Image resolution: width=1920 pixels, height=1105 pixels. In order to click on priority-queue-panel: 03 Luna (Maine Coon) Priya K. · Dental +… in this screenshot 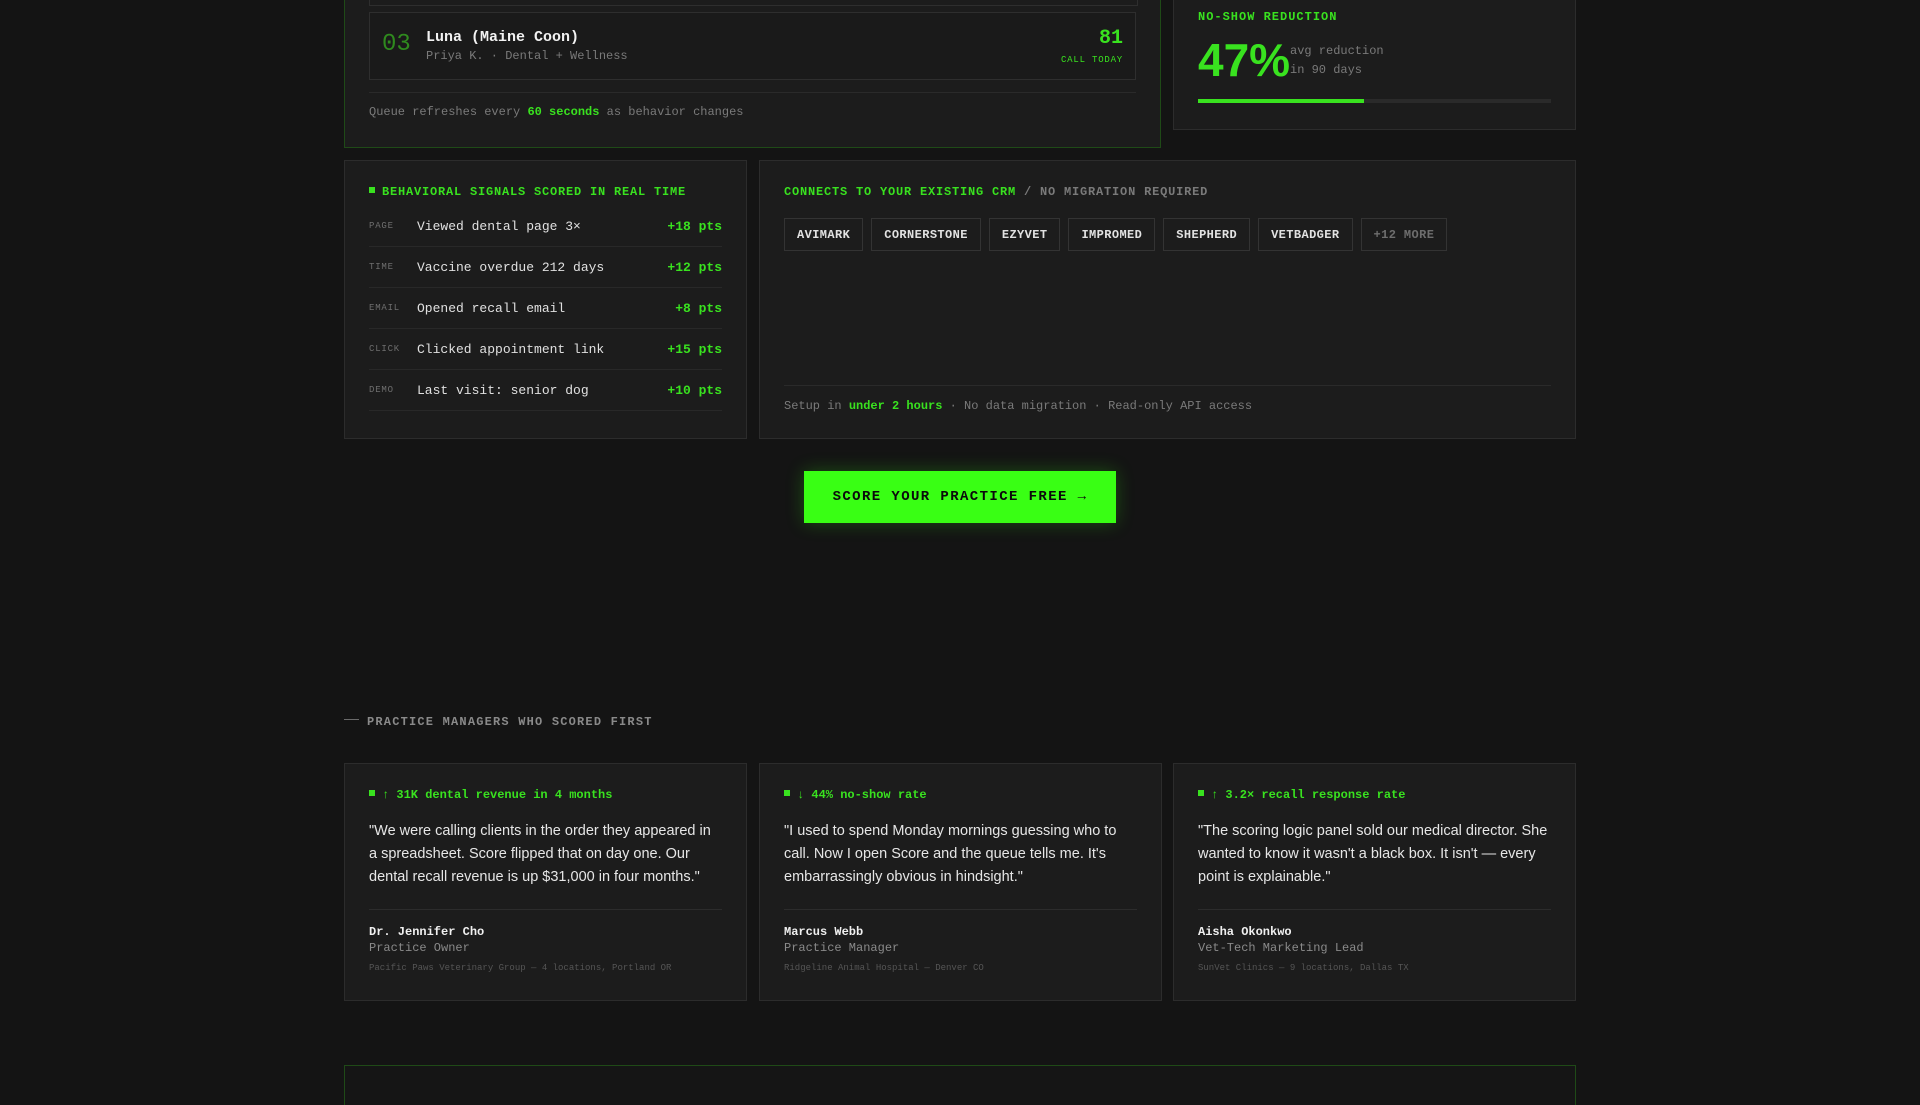, I will do `click(752, 74)`.